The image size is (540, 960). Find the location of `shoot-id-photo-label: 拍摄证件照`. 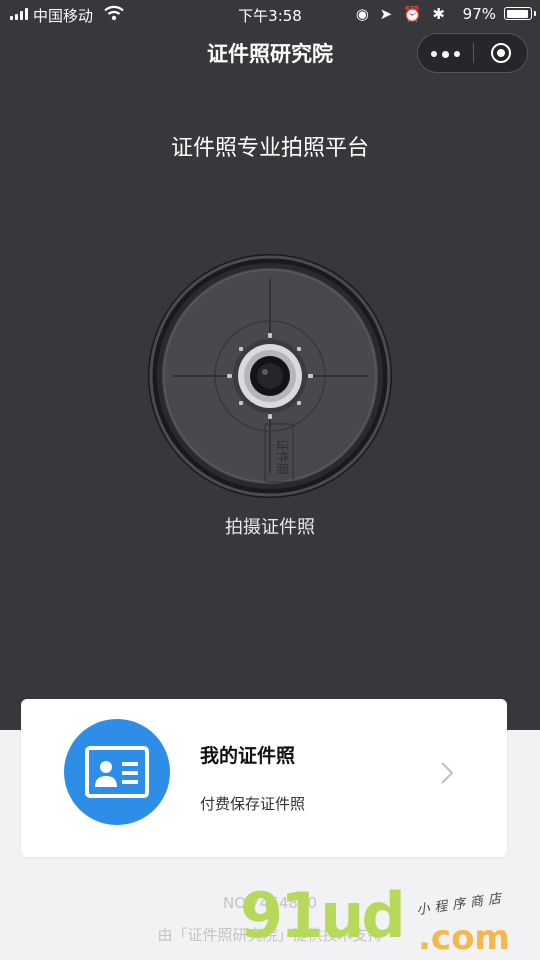

shoot-id-photo-label: 拍摄证件照 is located at coordinates (270, 526).